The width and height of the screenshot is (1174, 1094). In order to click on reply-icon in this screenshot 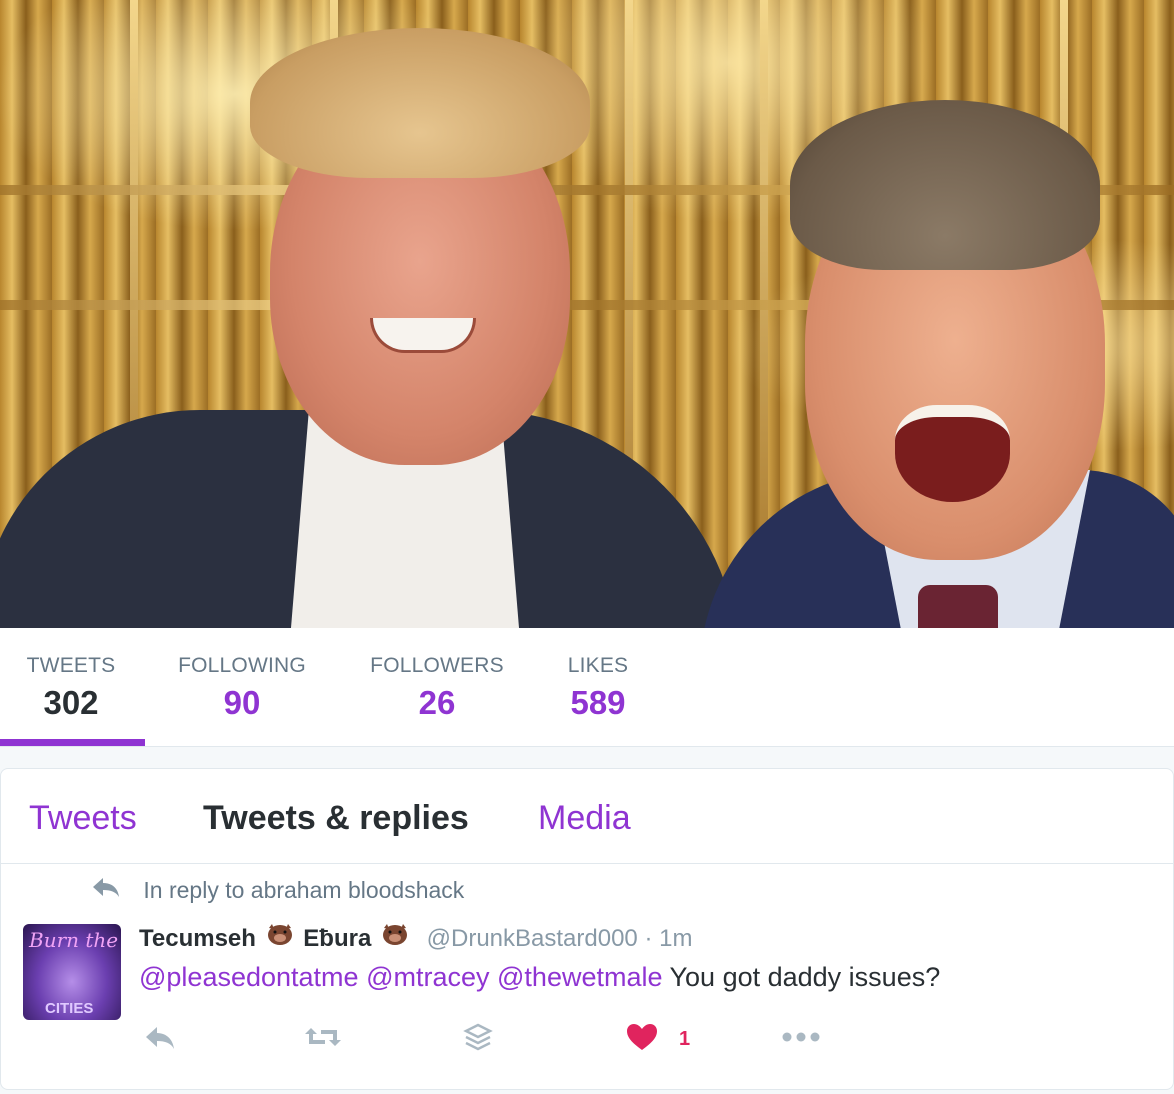, I will do `click(160, 1042)`.